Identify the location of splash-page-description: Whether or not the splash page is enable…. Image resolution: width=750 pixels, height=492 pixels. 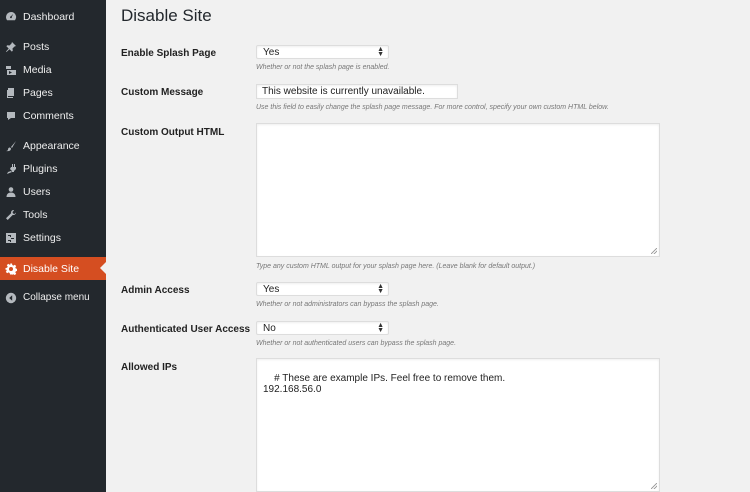
(323, 67).